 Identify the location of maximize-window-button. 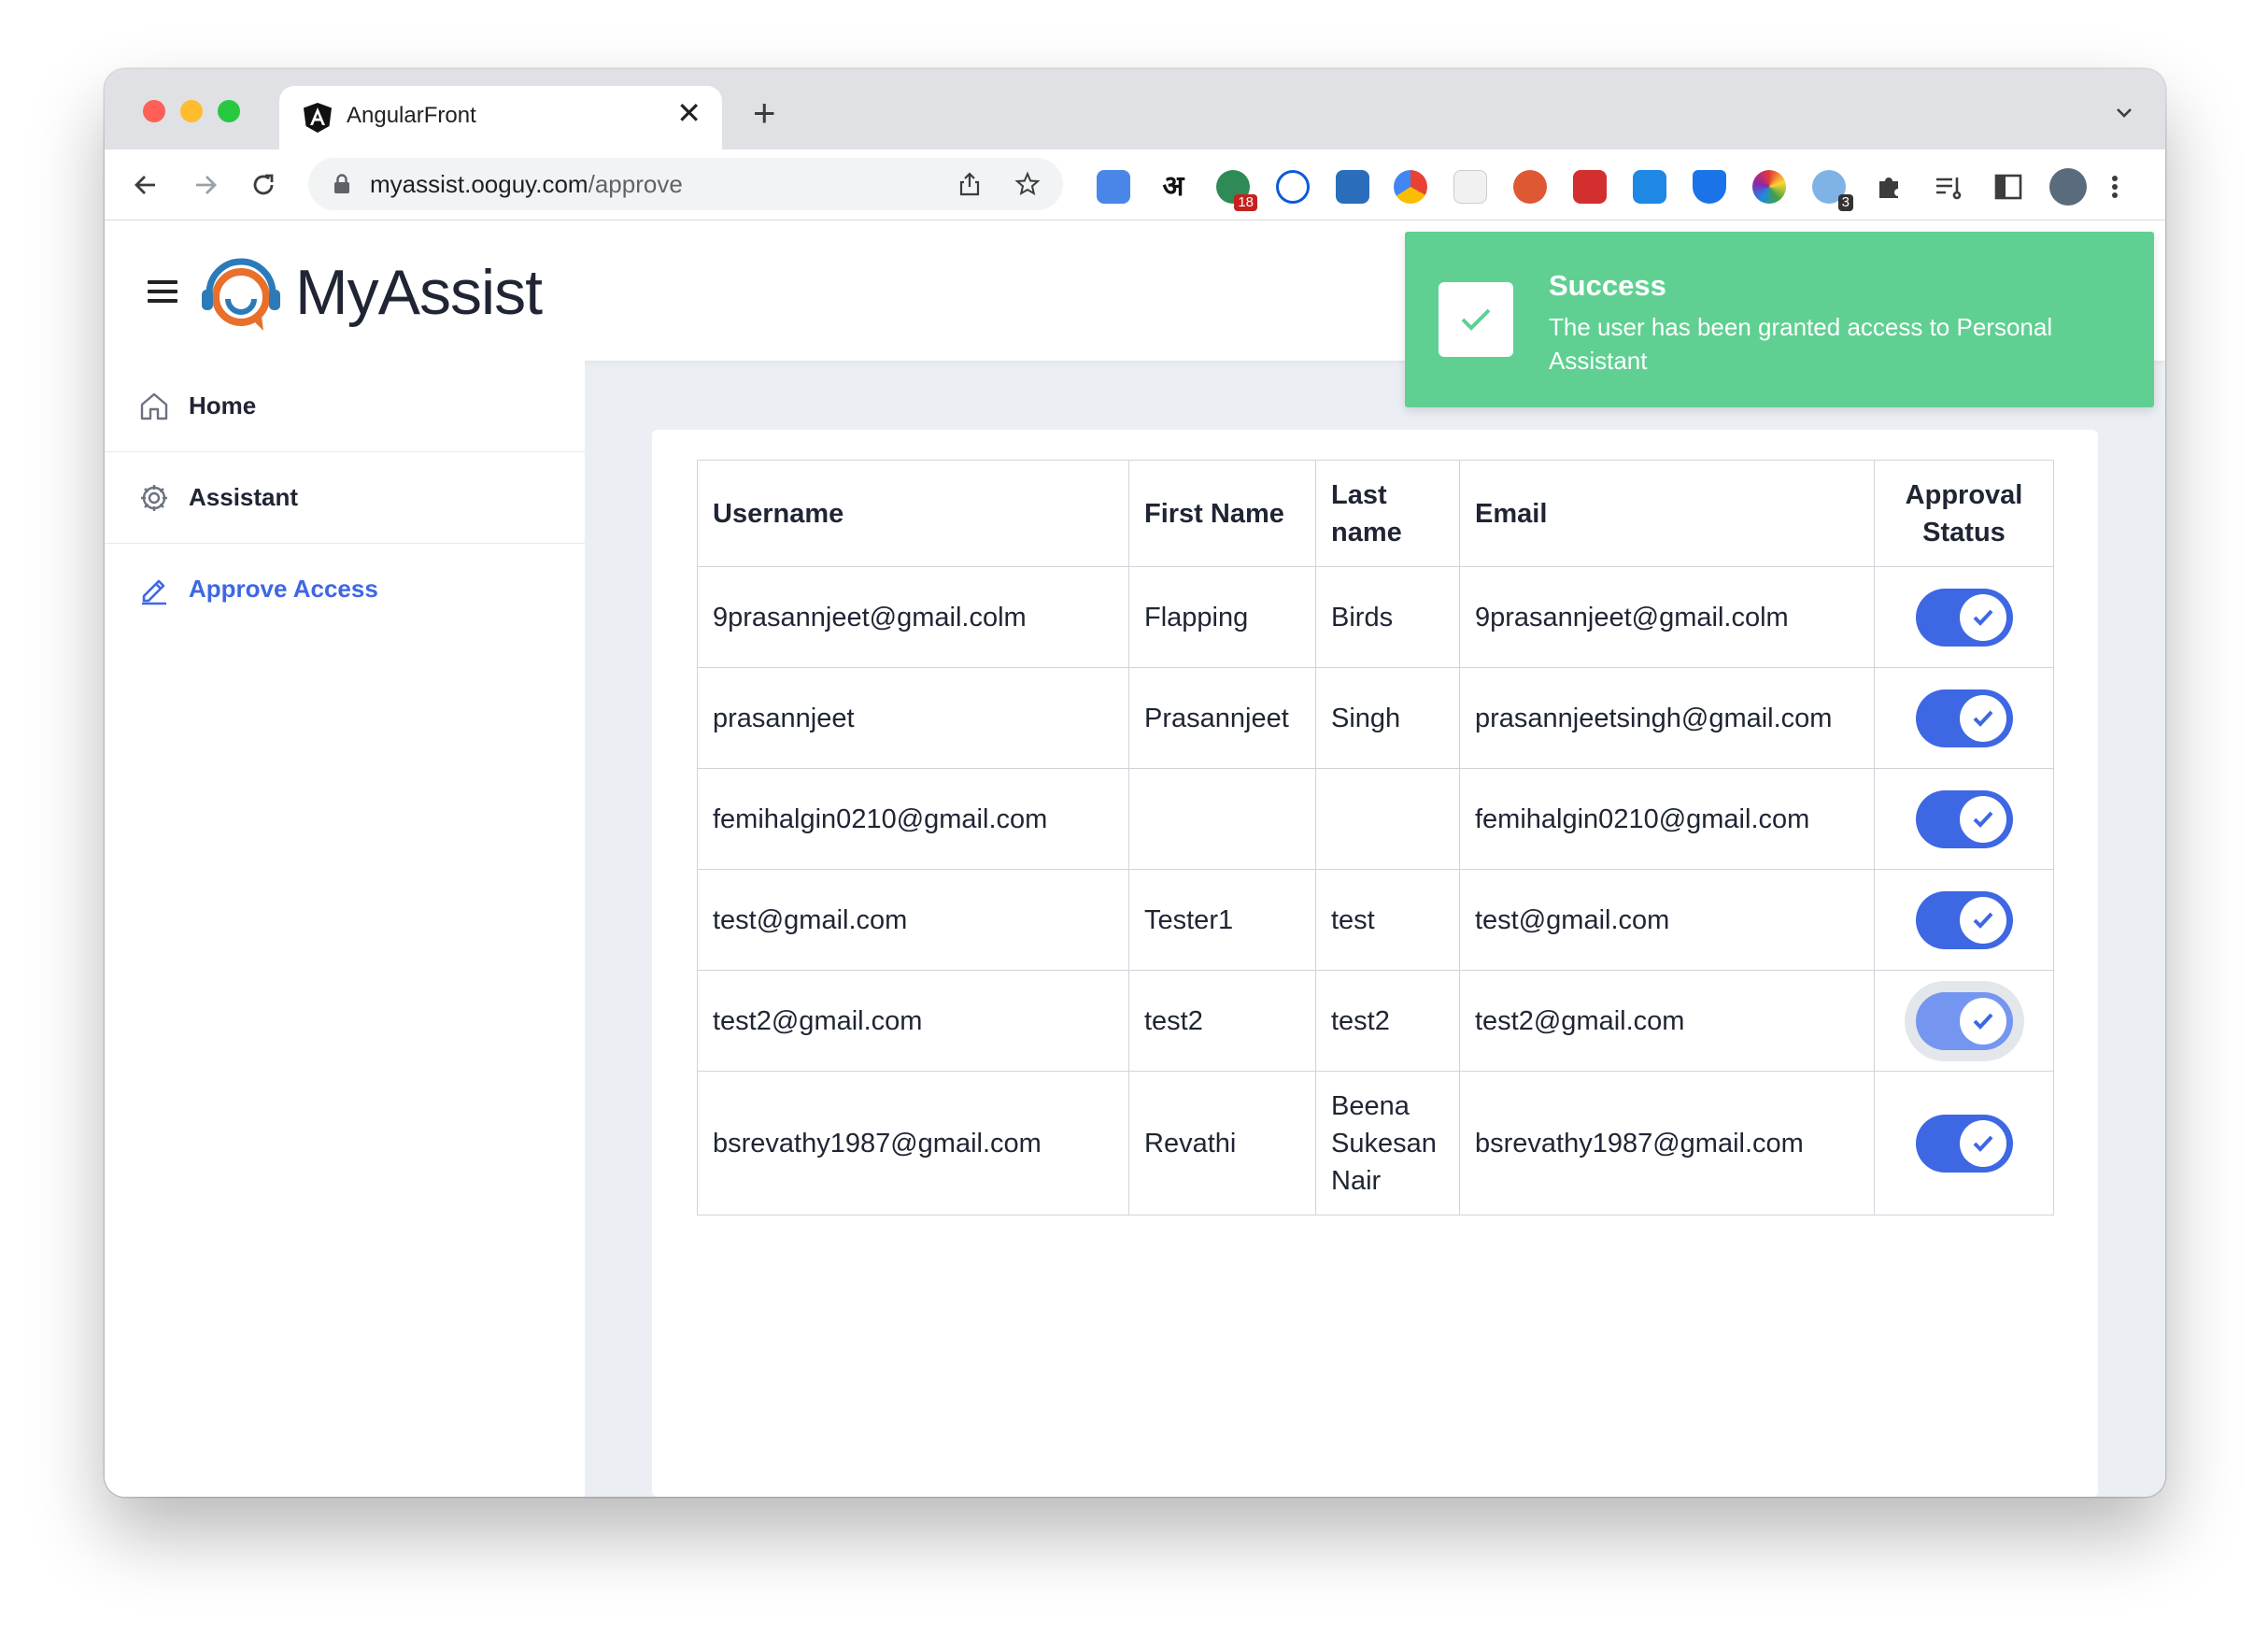
(229, 111).